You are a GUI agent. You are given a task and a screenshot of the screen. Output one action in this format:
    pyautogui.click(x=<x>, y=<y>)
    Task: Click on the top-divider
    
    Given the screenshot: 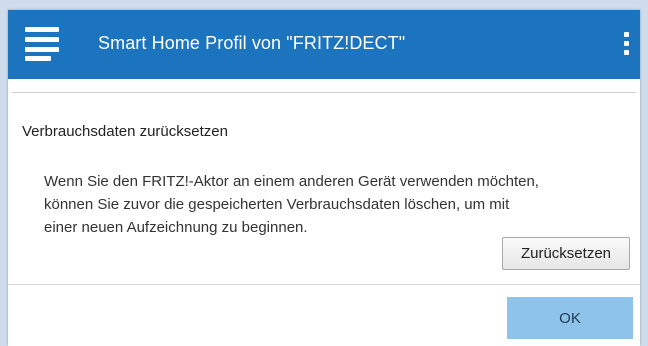 What is the action you would take?
    pyautogui.click(x=324, y=92)
    